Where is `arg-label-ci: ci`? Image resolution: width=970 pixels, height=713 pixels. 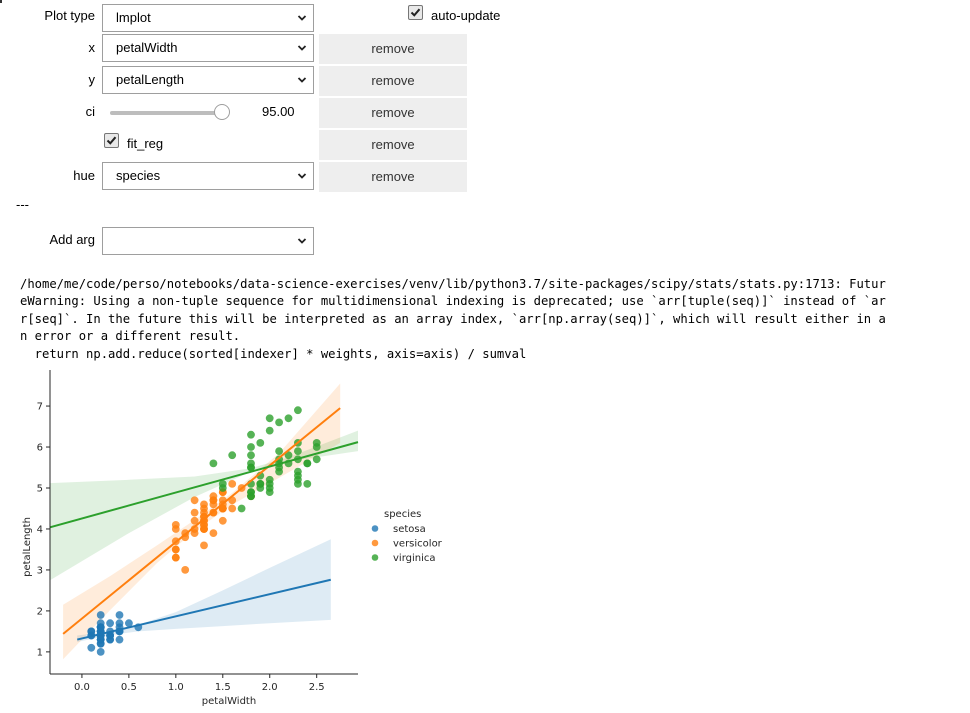
arg-label-ci: ci is located at coordinates (90, 111).